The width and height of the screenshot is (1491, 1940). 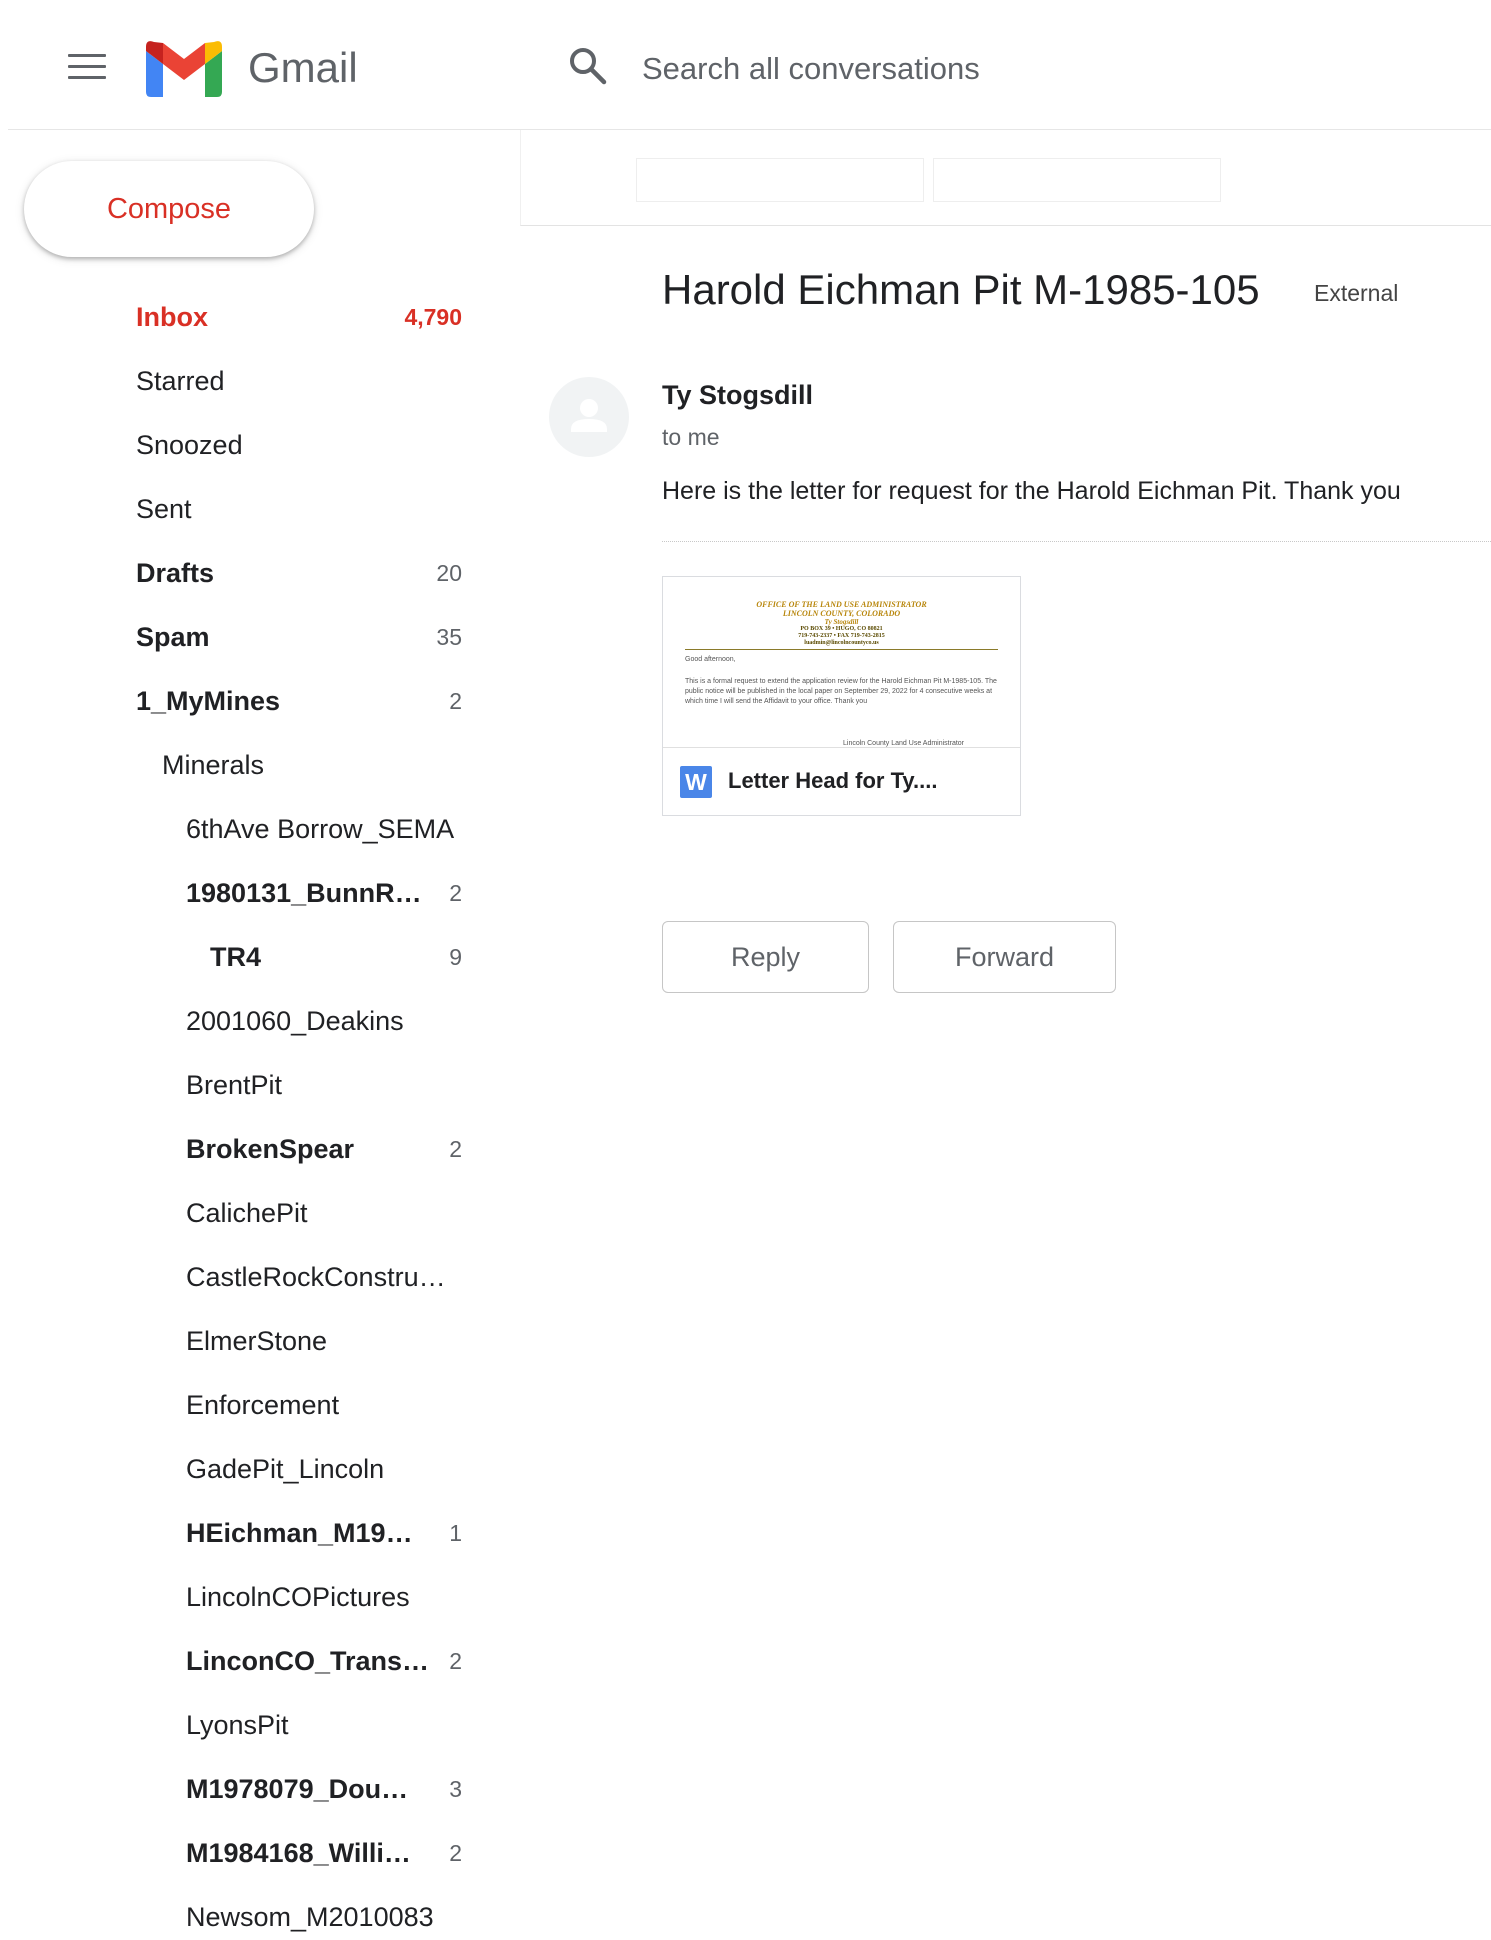 I want to click on preview-subheading: LINCOLN COUNTY, COLORADO, so click(x=841, y=613).